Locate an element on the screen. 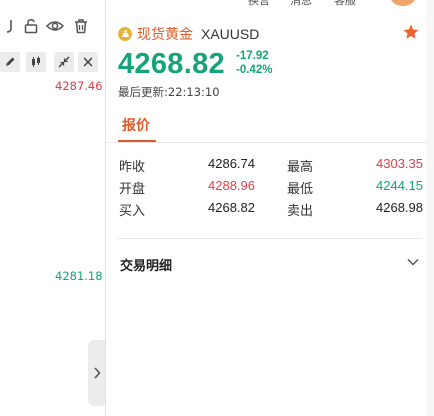 The height and width of the screenshot is (416, 434). chevron-down-icon is located at coordinates (414, 262).